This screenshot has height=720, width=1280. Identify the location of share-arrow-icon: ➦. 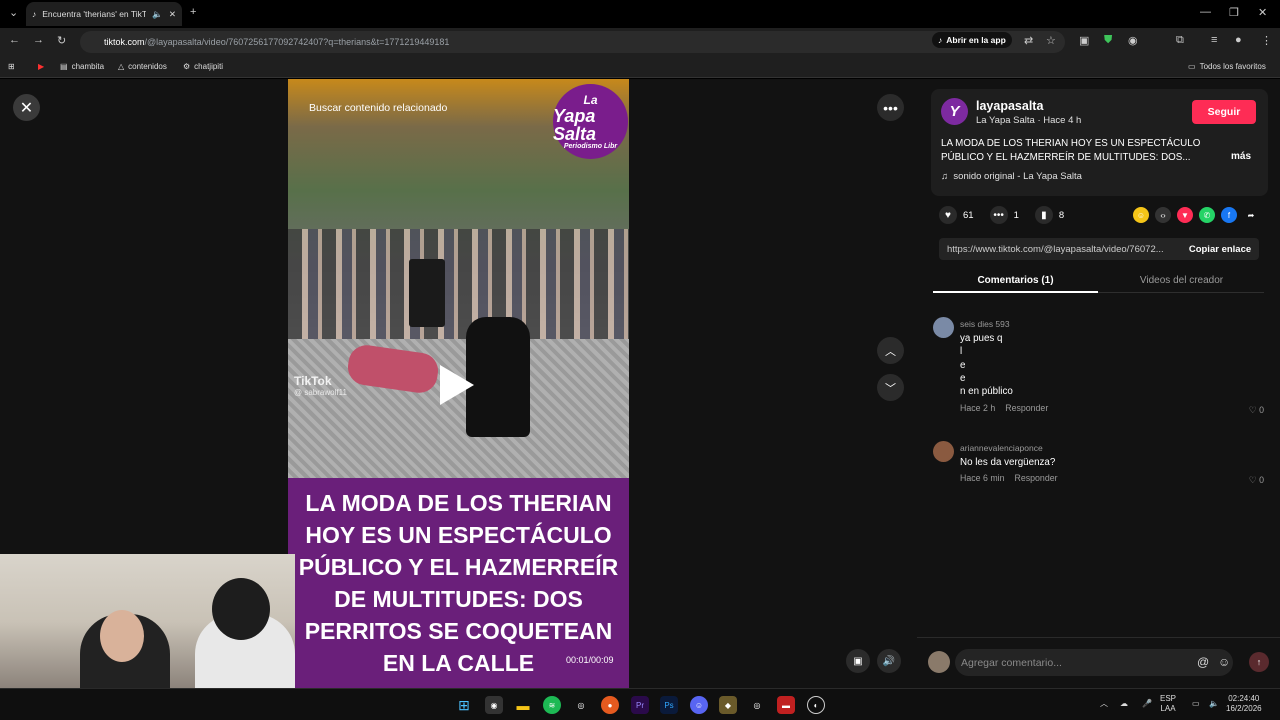
(1251, 215).